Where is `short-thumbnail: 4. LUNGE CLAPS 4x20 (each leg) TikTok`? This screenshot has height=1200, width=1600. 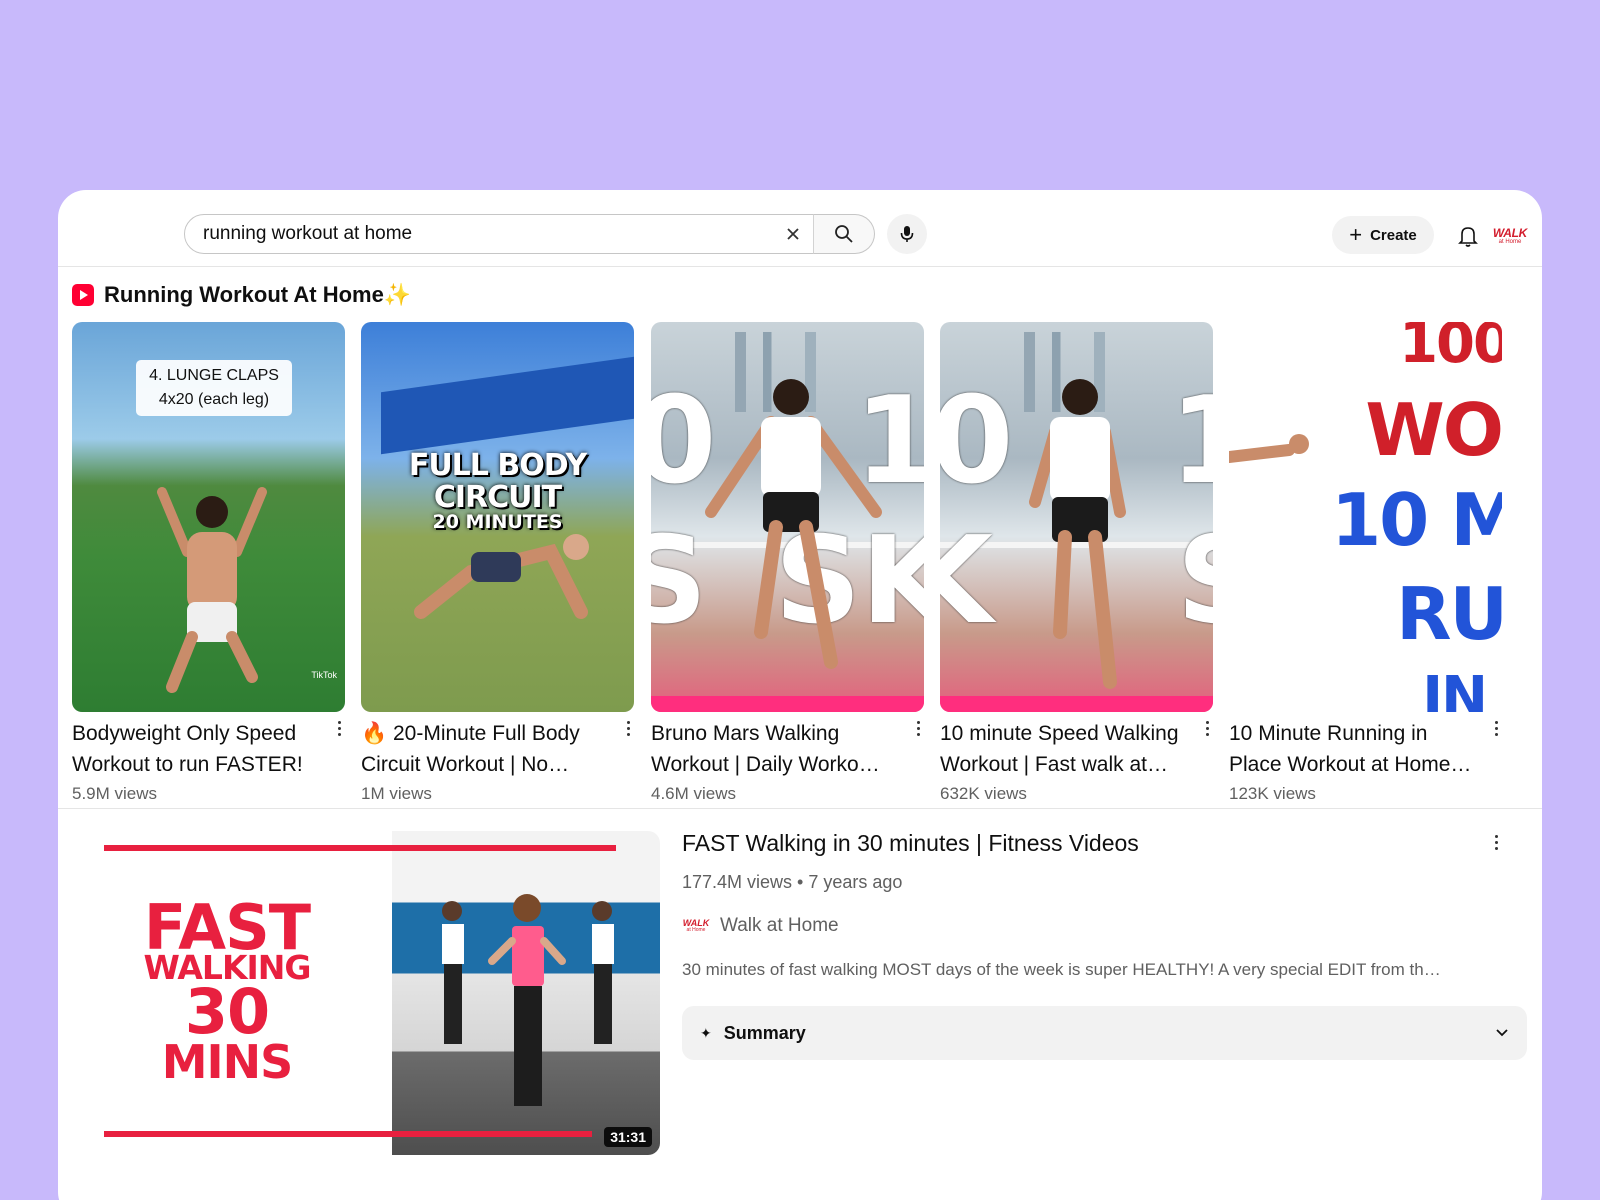 short-thumbnail: 4. LUNGE CLAPS 4x20 (each leg) TikTok is located at coordinates (208, 517).